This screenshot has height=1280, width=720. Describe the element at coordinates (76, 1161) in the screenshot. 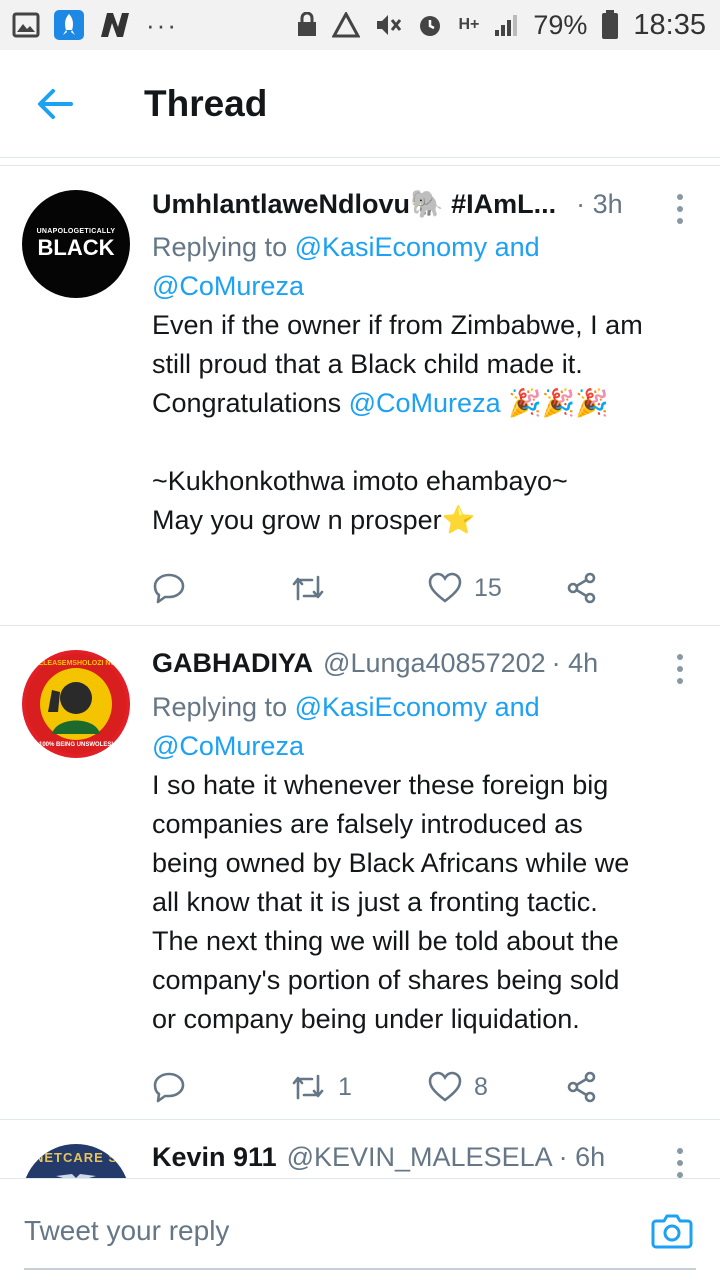

I see `avatar: NETCARE S` at that location.